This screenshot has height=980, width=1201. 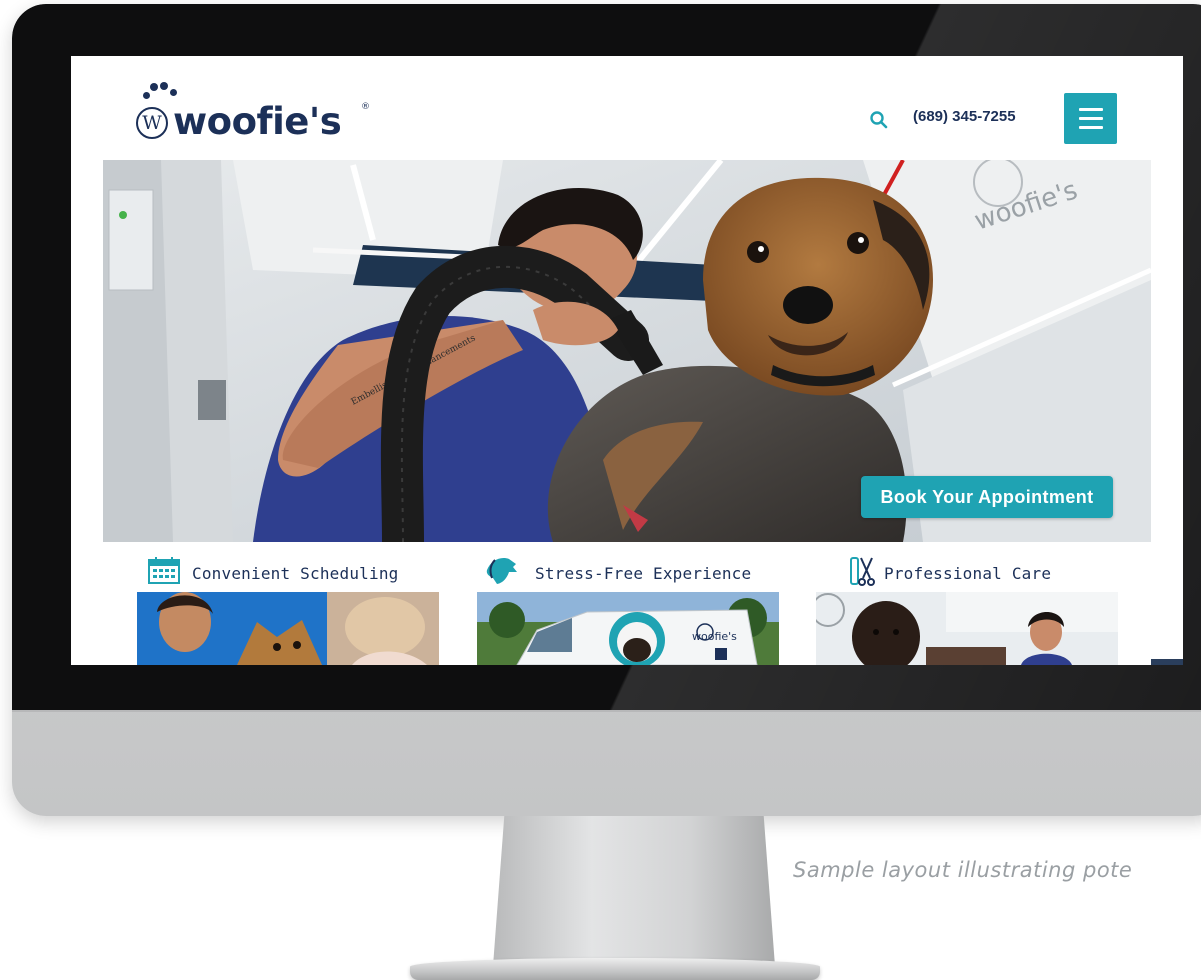 I want to click on feature-stress-free-experience: Stress-Free Experience woofie's, so click(x=628, y=607).